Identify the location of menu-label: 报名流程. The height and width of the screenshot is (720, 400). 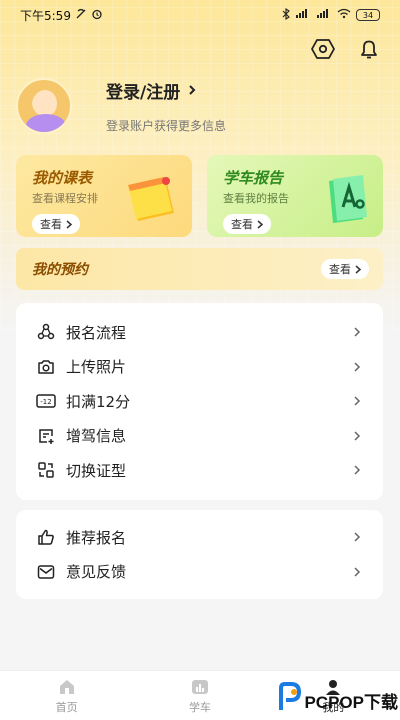
(96, 332).